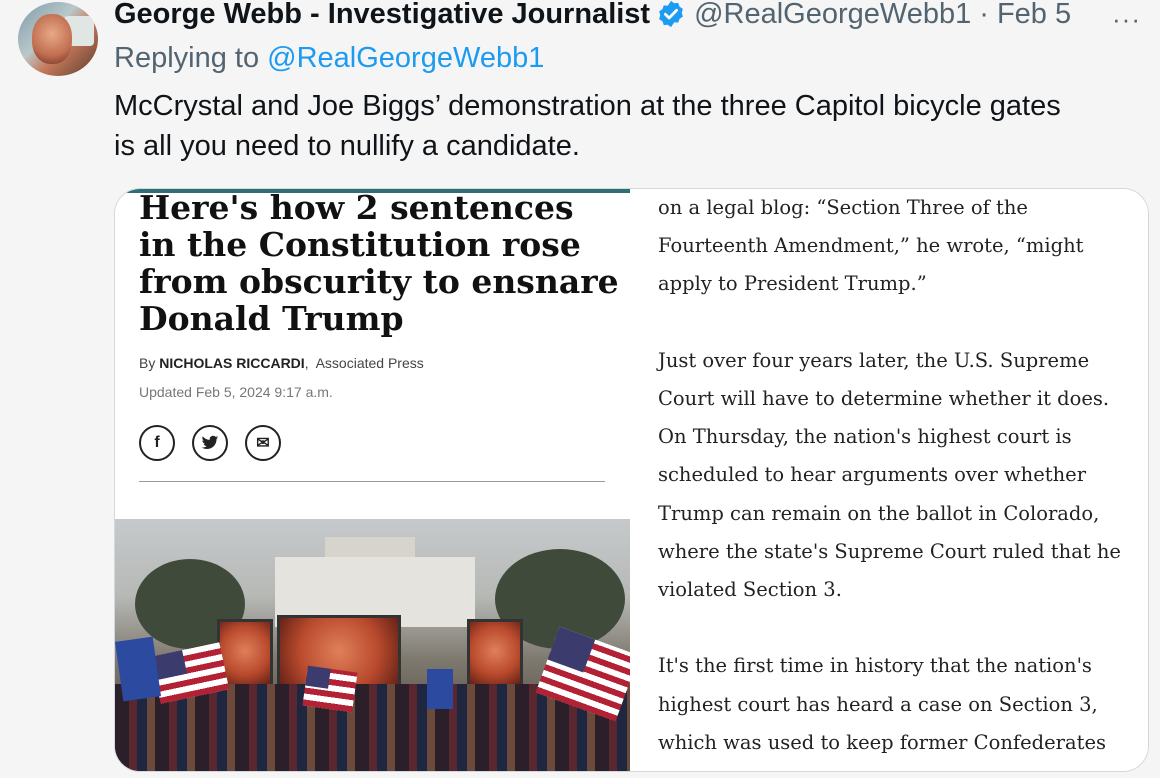  I want to click on twitter-icon, so click(210, 443).